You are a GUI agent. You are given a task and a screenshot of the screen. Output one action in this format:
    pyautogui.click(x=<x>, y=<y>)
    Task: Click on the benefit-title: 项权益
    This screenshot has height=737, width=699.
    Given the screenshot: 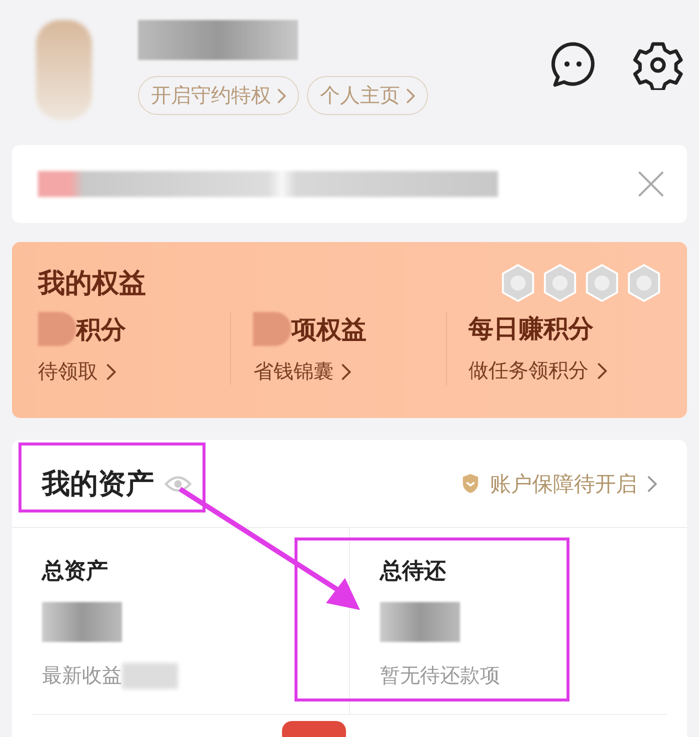 What is the action you would take?
    pyautogui.click(x=328, y=330)
    